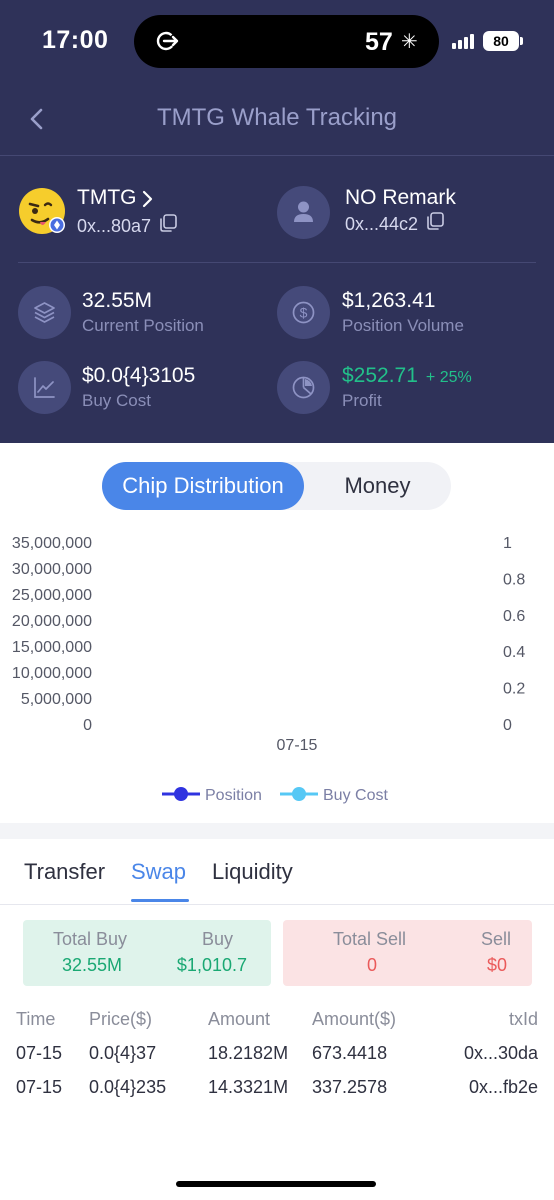  Describe the element at coordinates (370, 939) in the screenshot. I see `total-sell-label: Total Sell` at that location.